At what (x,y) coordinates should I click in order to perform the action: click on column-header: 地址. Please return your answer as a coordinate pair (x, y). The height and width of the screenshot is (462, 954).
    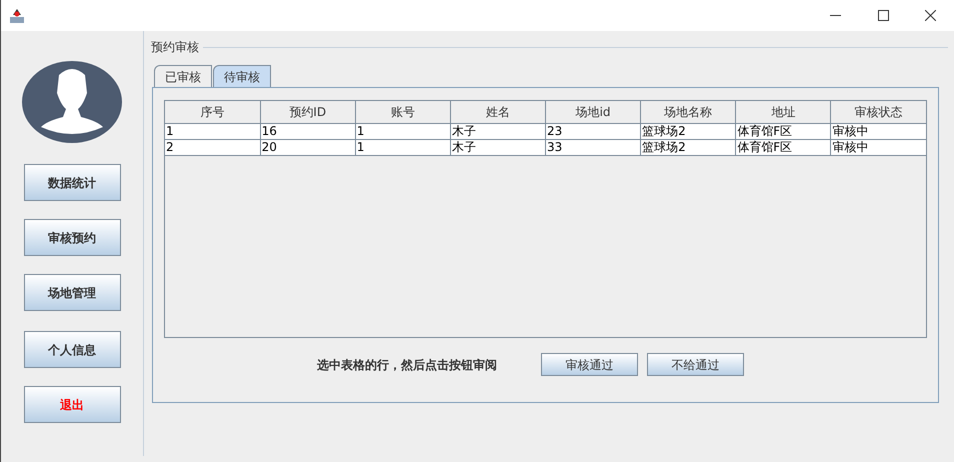
    Looking at the image, I should click on (783, 112).